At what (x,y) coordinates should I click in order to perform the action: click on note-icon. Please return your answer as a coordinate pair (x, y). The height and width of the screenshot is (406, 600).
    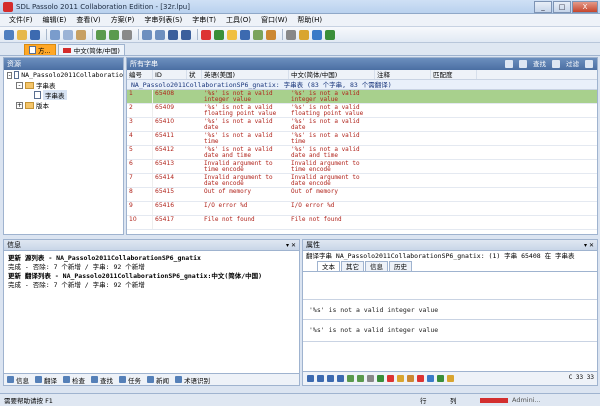
    Looking at the image, I should click on (450, 378).